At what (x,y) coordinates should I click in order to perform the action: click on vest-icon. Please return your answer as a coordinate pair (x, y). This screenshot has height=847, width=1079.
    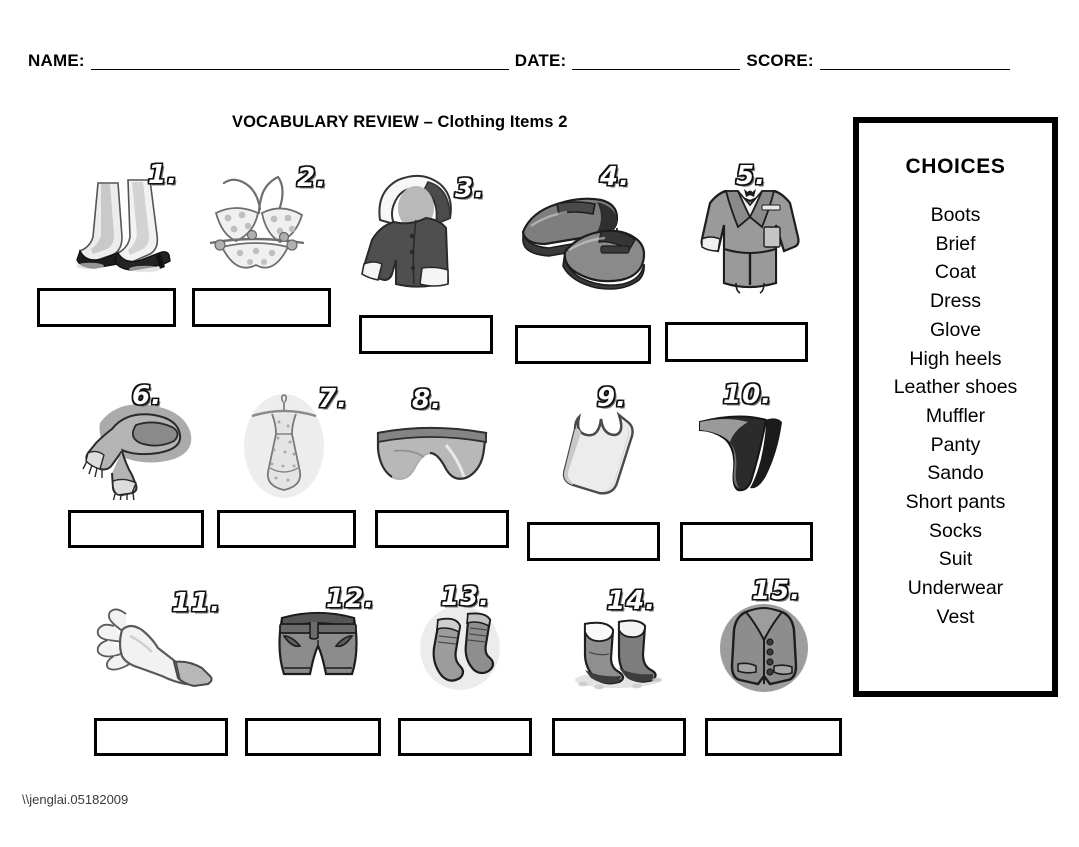
    Looking at the image, I should click on (764, 648).